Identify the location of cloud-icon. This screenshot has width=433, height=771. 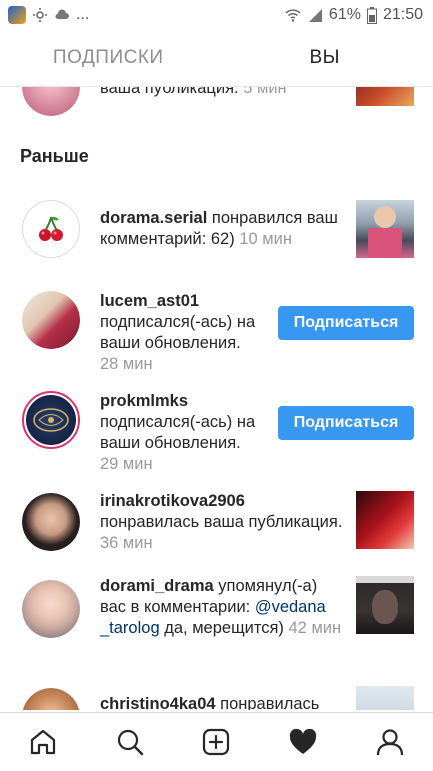
(62, 15).